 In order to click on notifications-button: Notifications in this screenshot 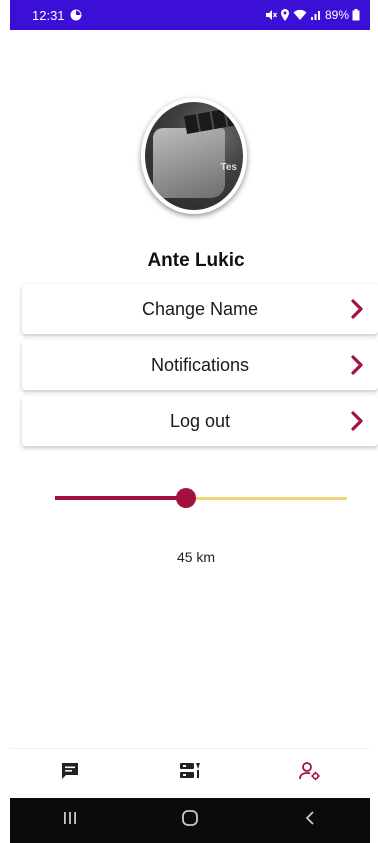, I will do `click(200, 365)`.